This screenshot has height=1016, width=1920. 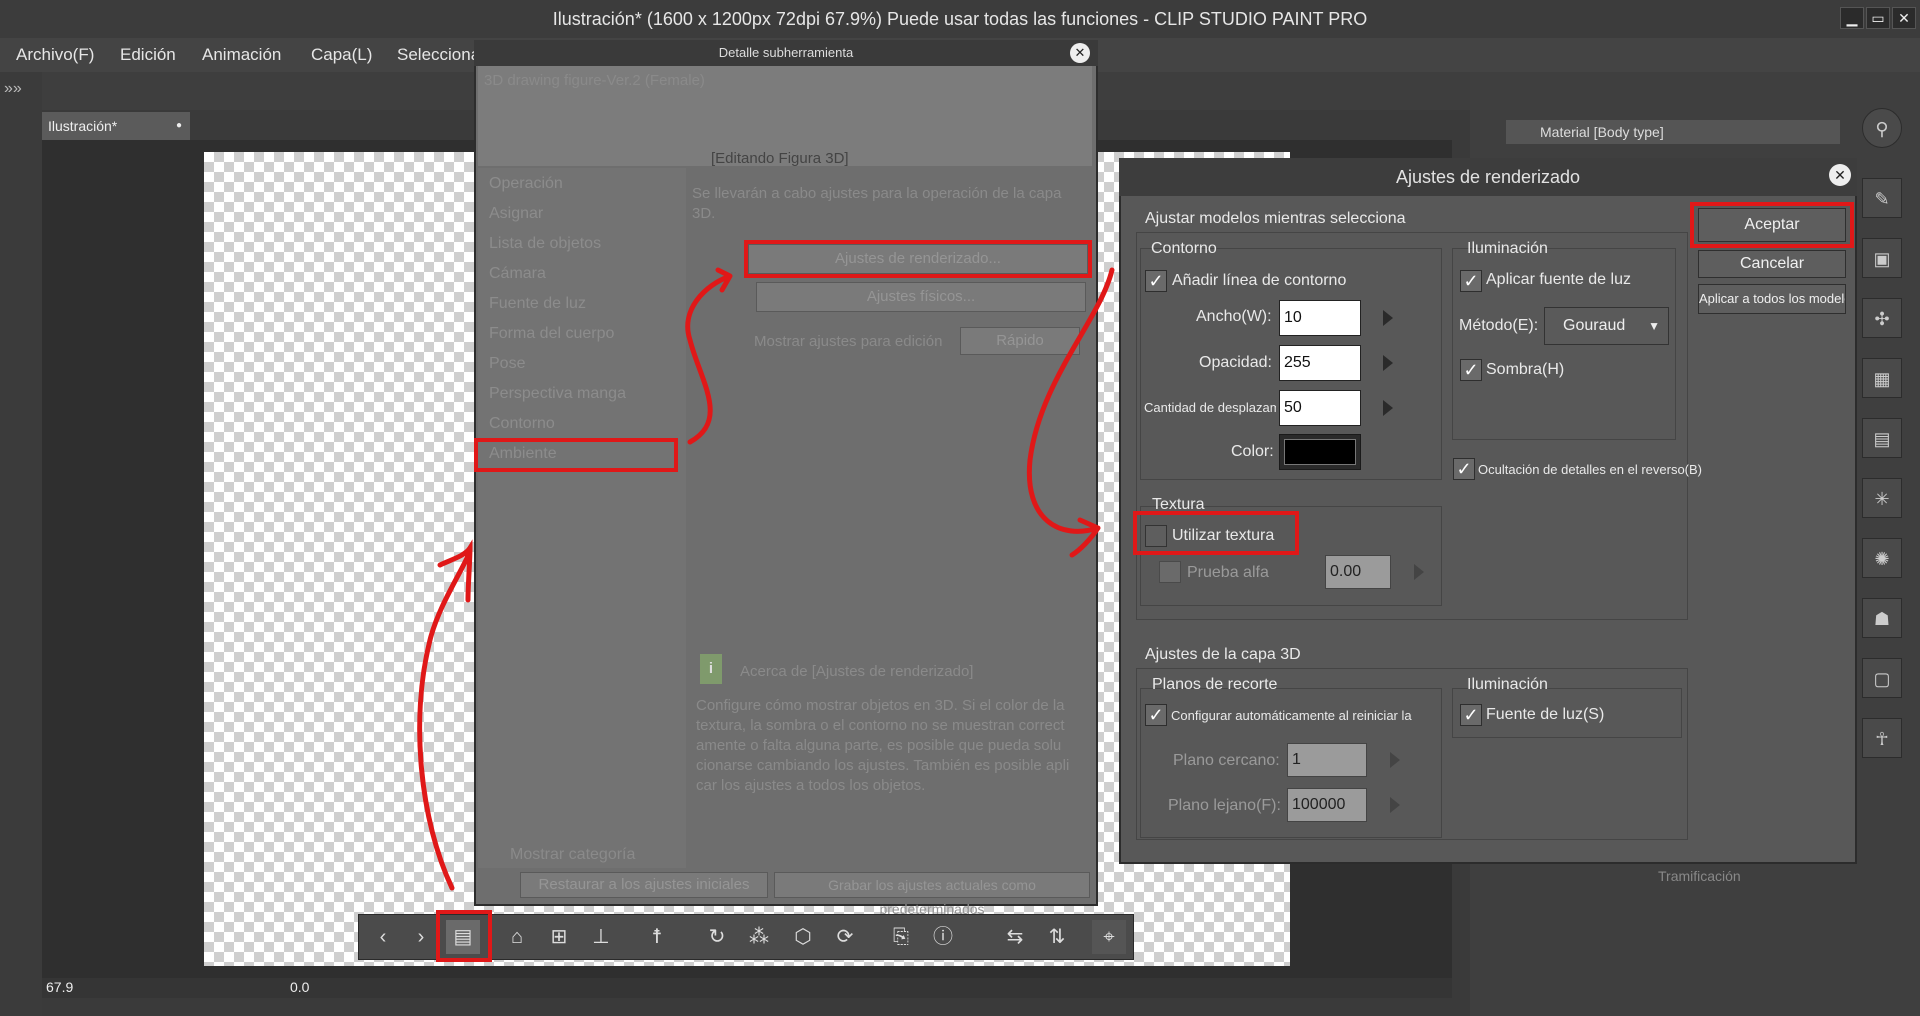 What do you see at coordinates (1070, 412) in the screenshot?
I see `arrow-render-to-texture` at bounding box center [1070, 412].